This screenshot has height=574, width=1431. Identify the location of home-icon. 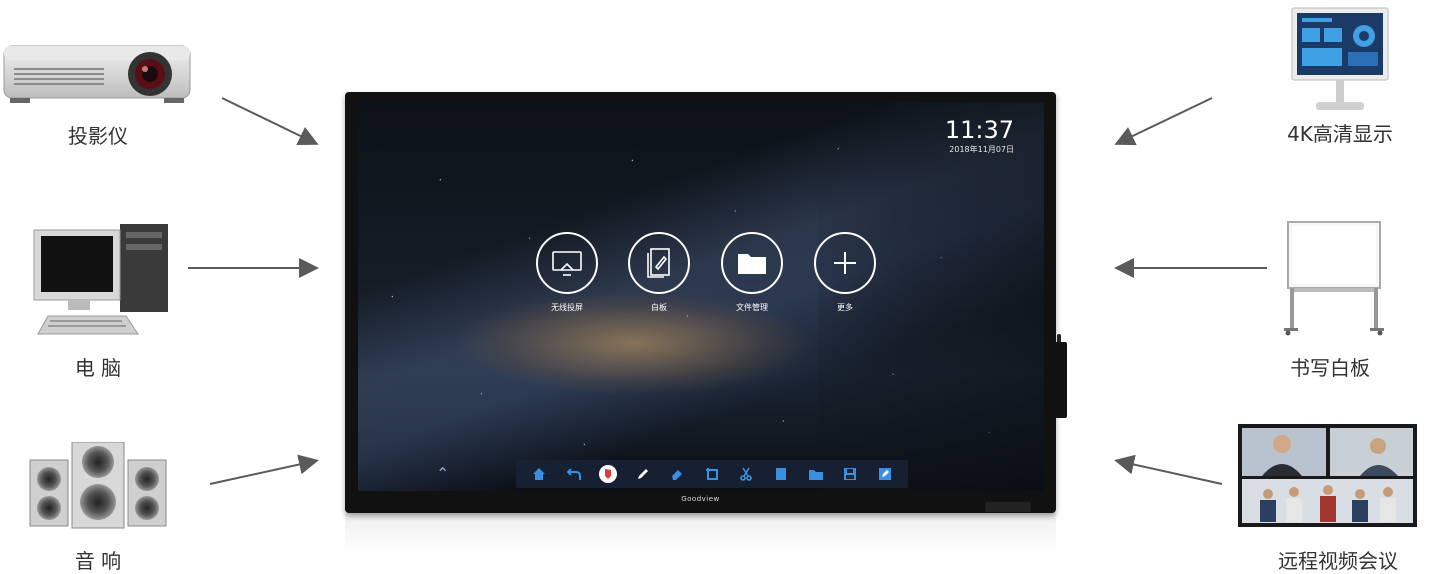
(539, 474).